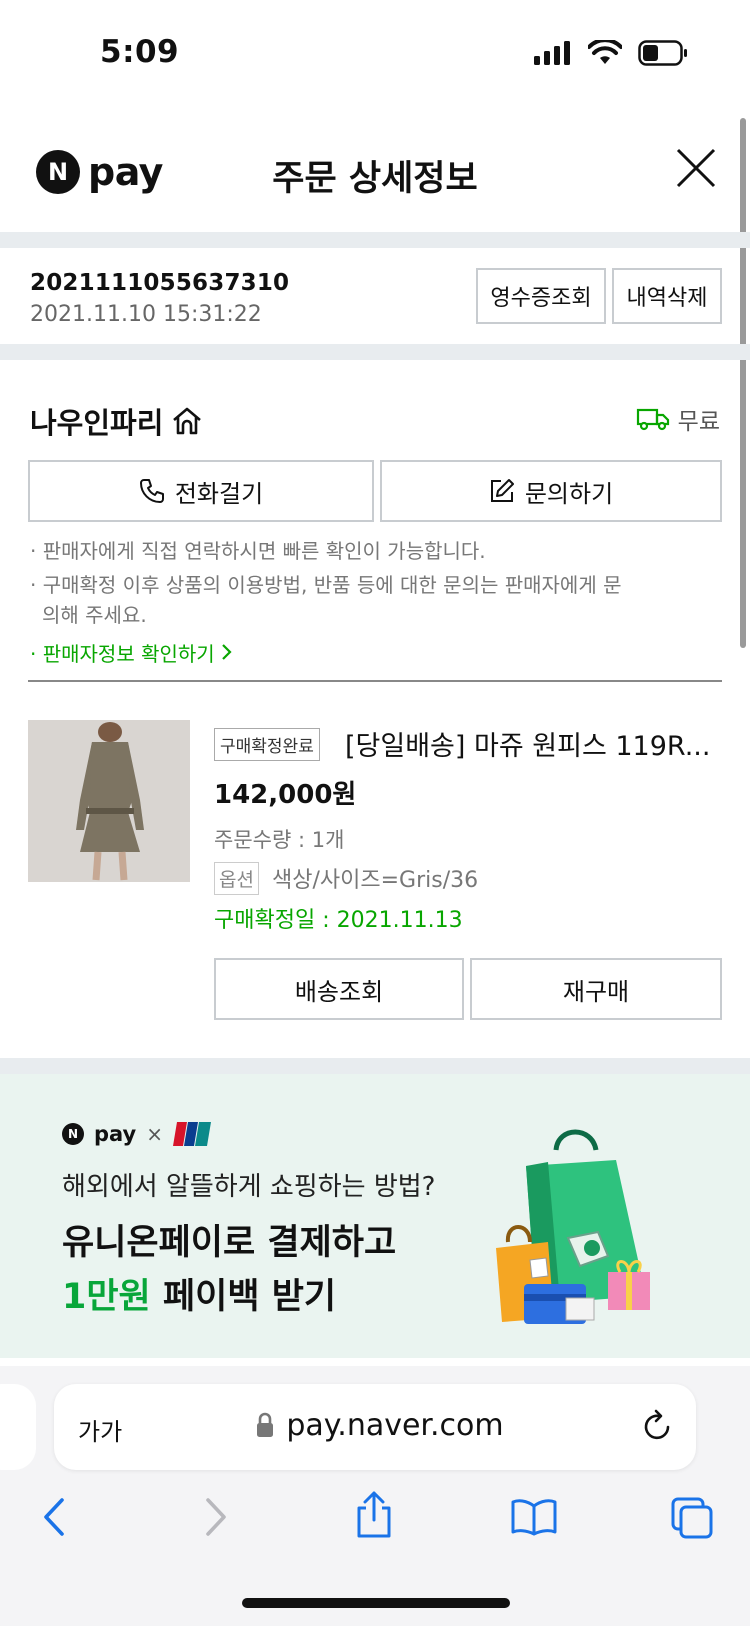 This screenshot has width=750, height=1626. I want to click on chevron-right-icon, so click(227, 652).